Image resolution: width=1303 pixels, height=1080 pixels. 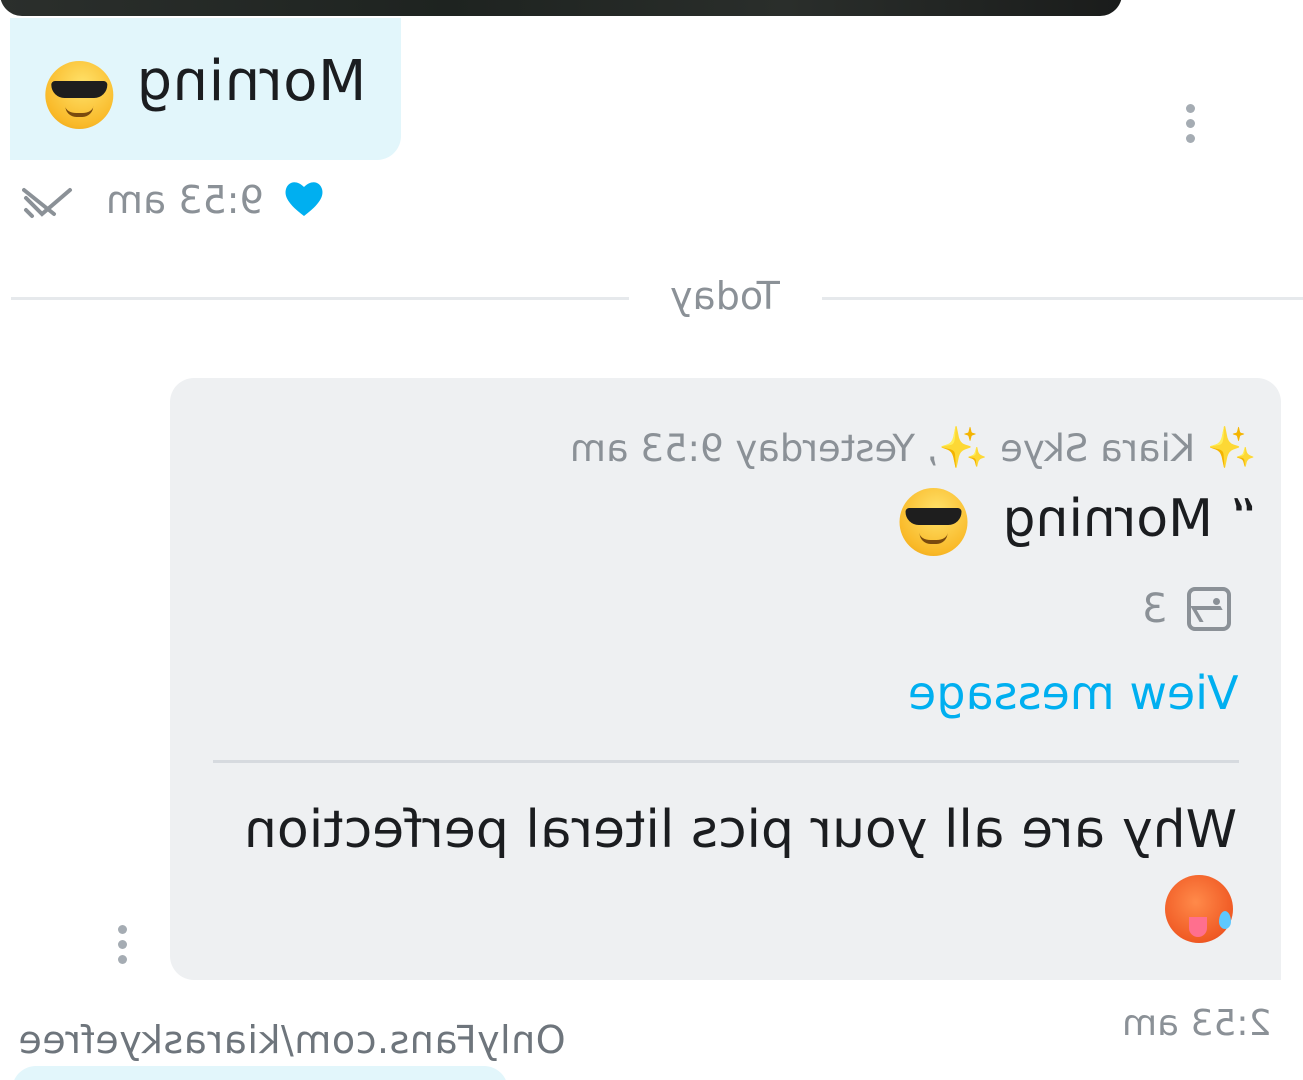 What do you see at coordinates (55, 200) in the screenshot?
I see `double-check-icon` at bounding box center [55, 200].